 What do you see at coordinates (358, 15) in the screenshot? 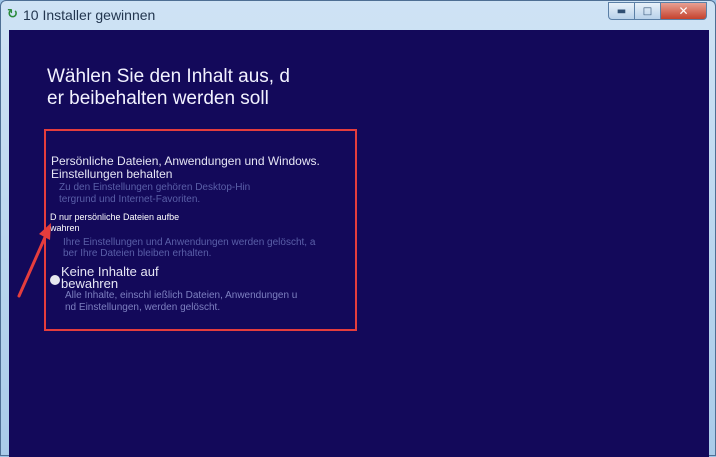
I see `title-bar: ↻ 10 Installer gewinnen ▬ □ ✕` at bounding box center [358, 15].